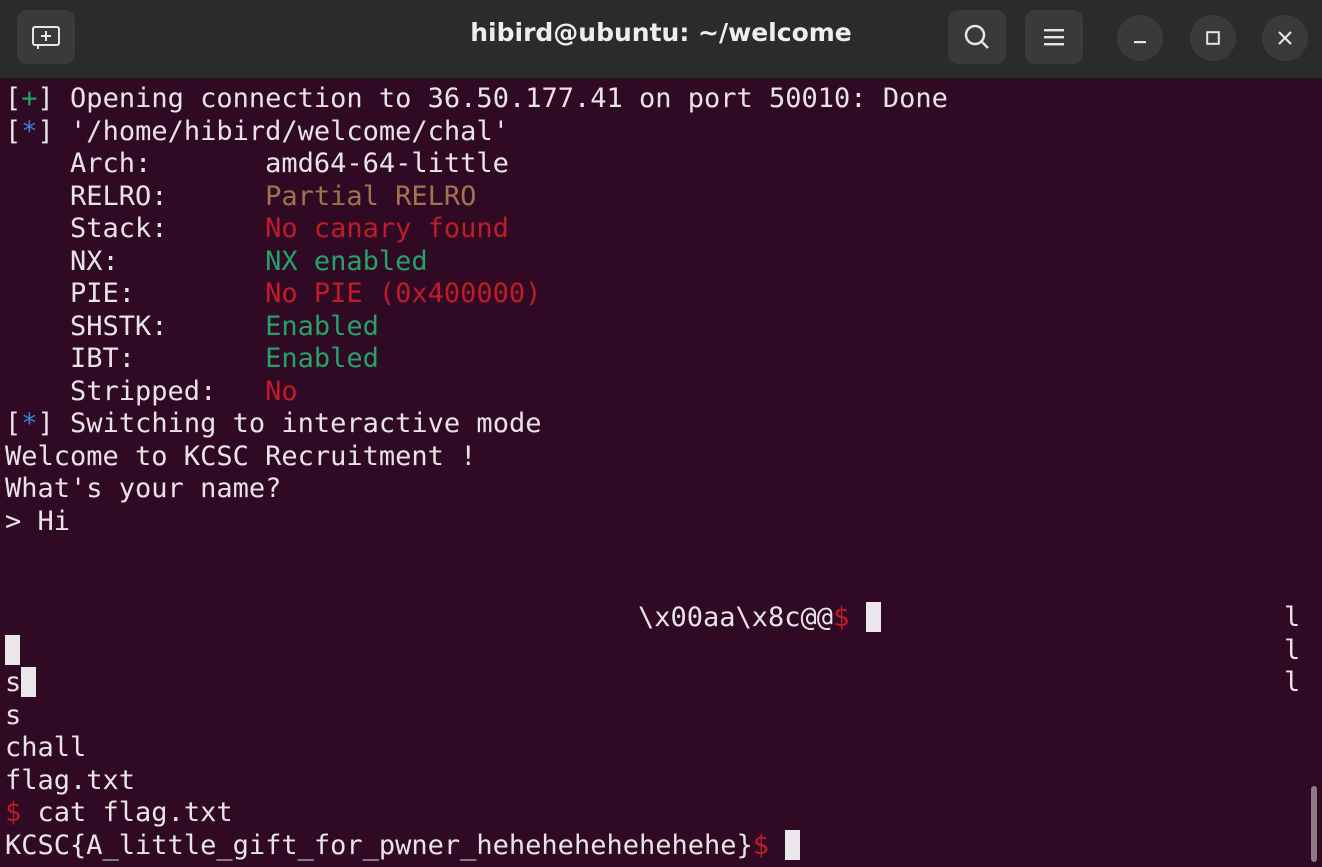  What do you see at coordinates (135, 358) in the screenshot?
I see `checksec-key: IBT:` at bounding box center [135, 358].